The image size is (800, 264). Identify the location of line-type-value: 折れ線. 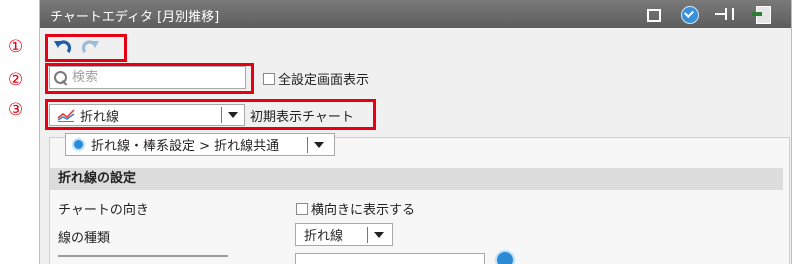
(324, 236).